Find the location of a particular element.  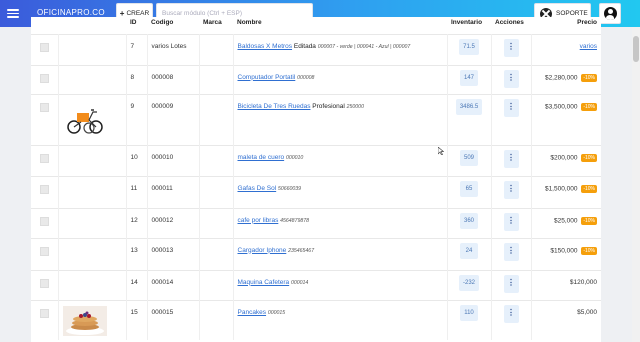

inventory-chip: 65 is located at coordinates (469, 188).